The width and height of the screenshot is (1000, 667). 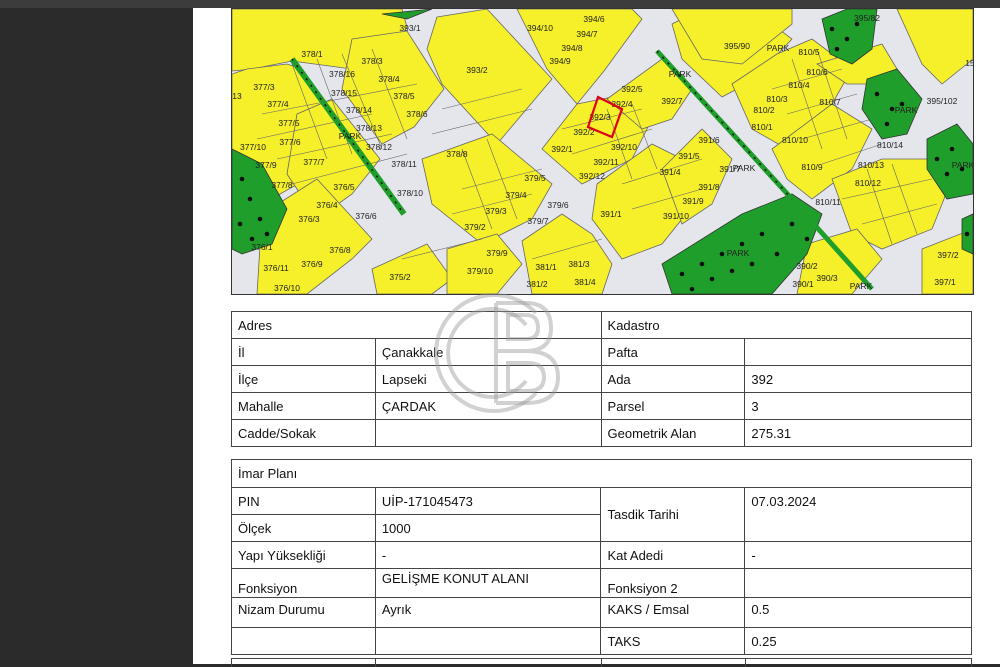 I want to click on ada-value: 392, so click(x=858, y=379).